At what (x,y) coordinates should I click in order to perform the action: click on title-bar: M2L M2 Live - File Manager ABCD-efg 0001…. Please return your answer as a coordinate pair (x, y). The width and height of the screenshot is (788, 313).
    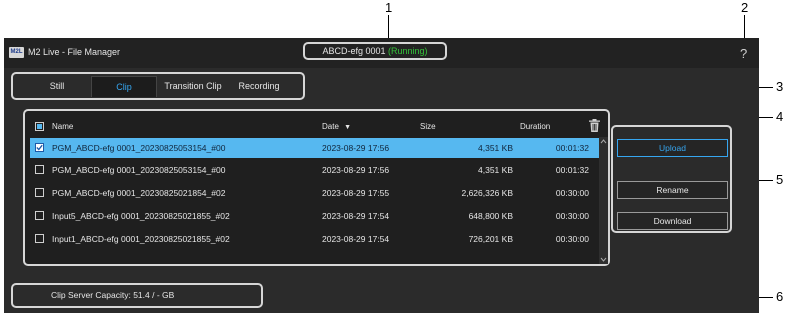
    Looking at the image, I should click on (381, 53).